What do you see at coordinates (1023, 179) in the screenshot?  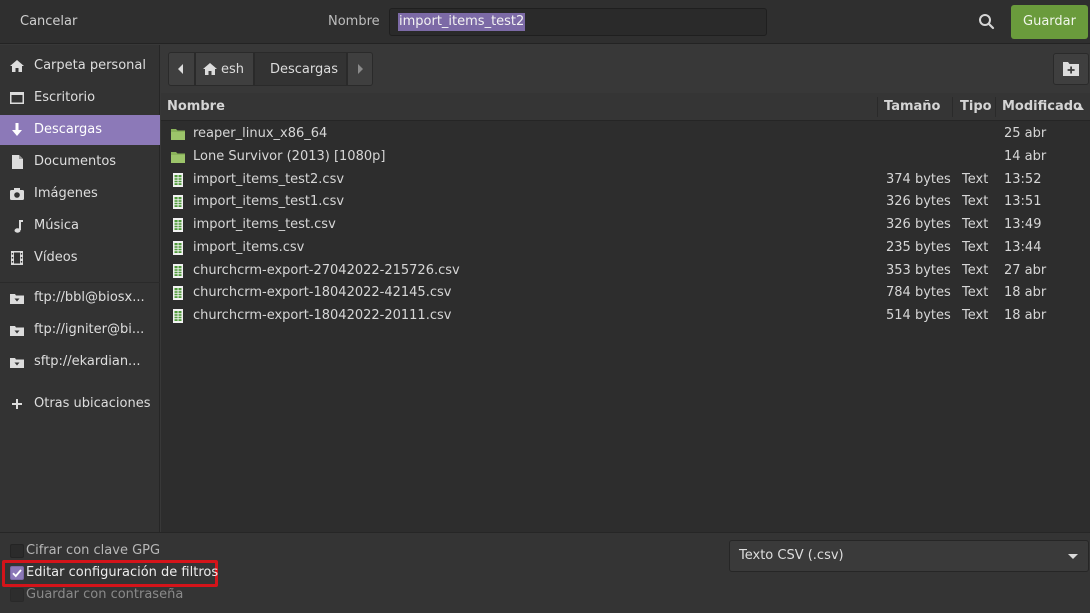 I see `cell-modified: 13:52` at bounding box center [1023, 179].